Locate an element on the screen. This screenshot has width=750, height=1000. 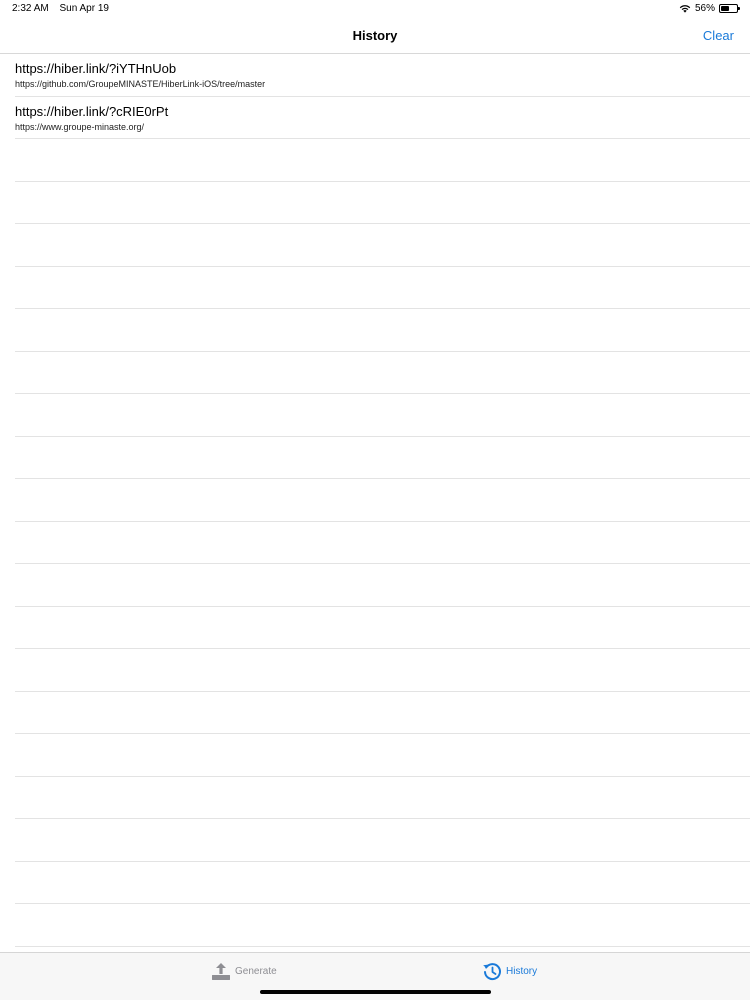
status-right: 56% is located at coordinates (709, 8).